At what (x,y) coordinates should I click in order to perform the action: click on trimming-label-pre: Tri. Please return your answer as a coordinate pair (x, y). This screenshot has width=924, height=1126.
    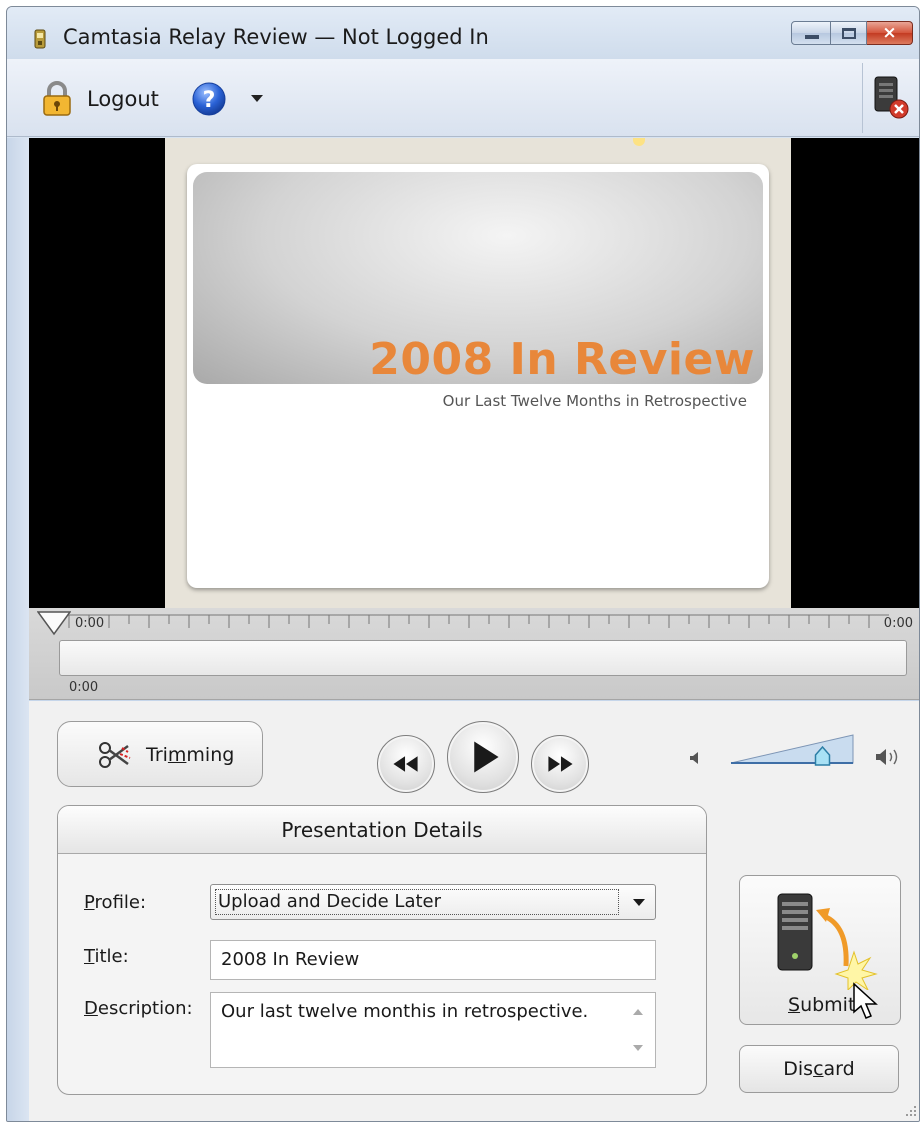
    Looking at the image, I should click on (157, 755).